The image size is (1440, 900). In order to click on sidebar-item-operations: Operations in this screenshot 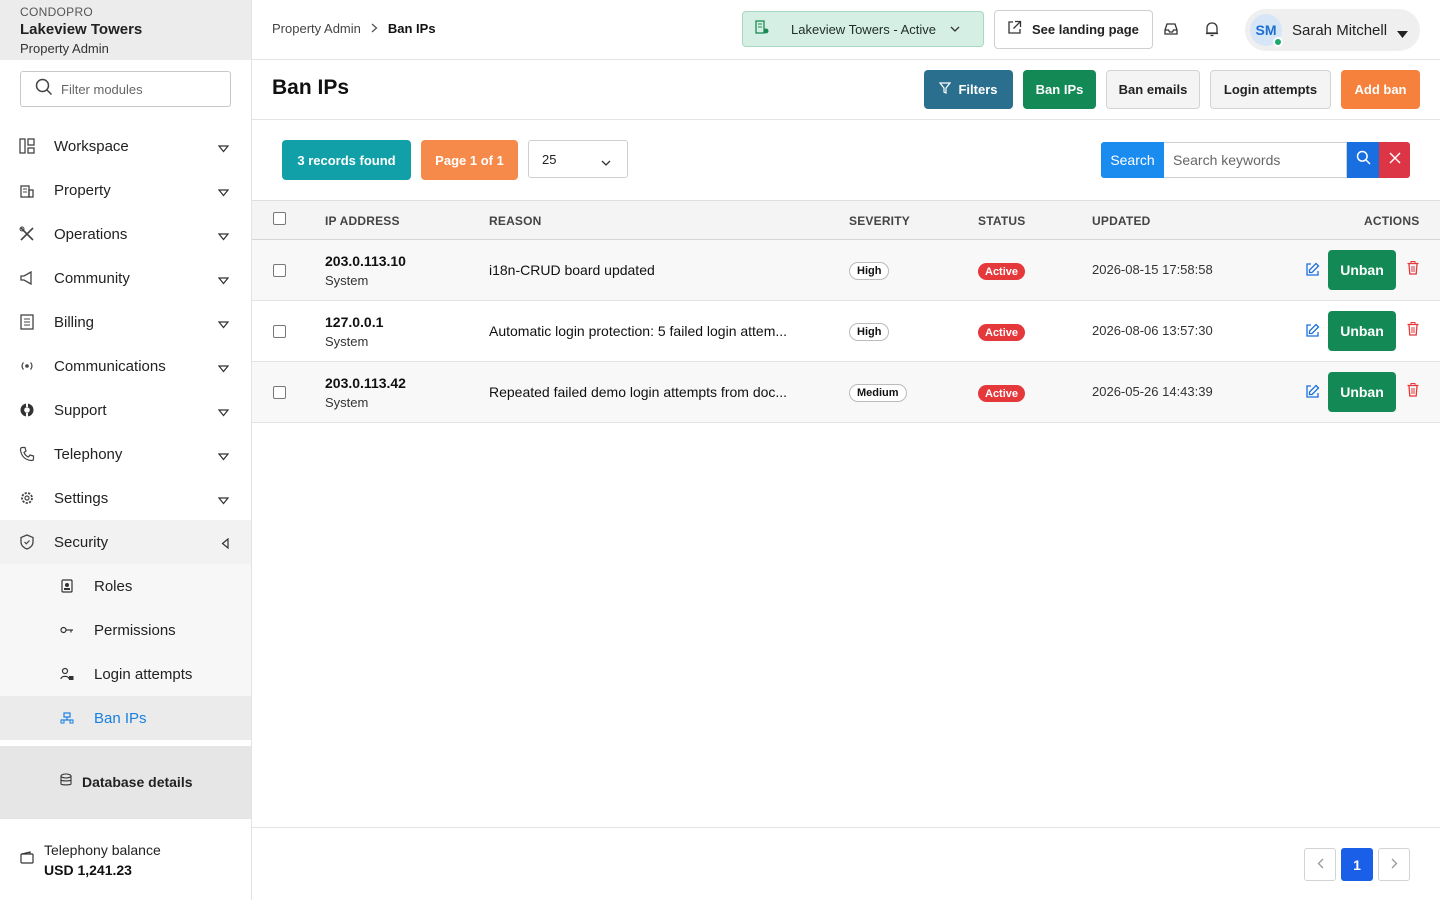, I will do `click(125, 234)`.